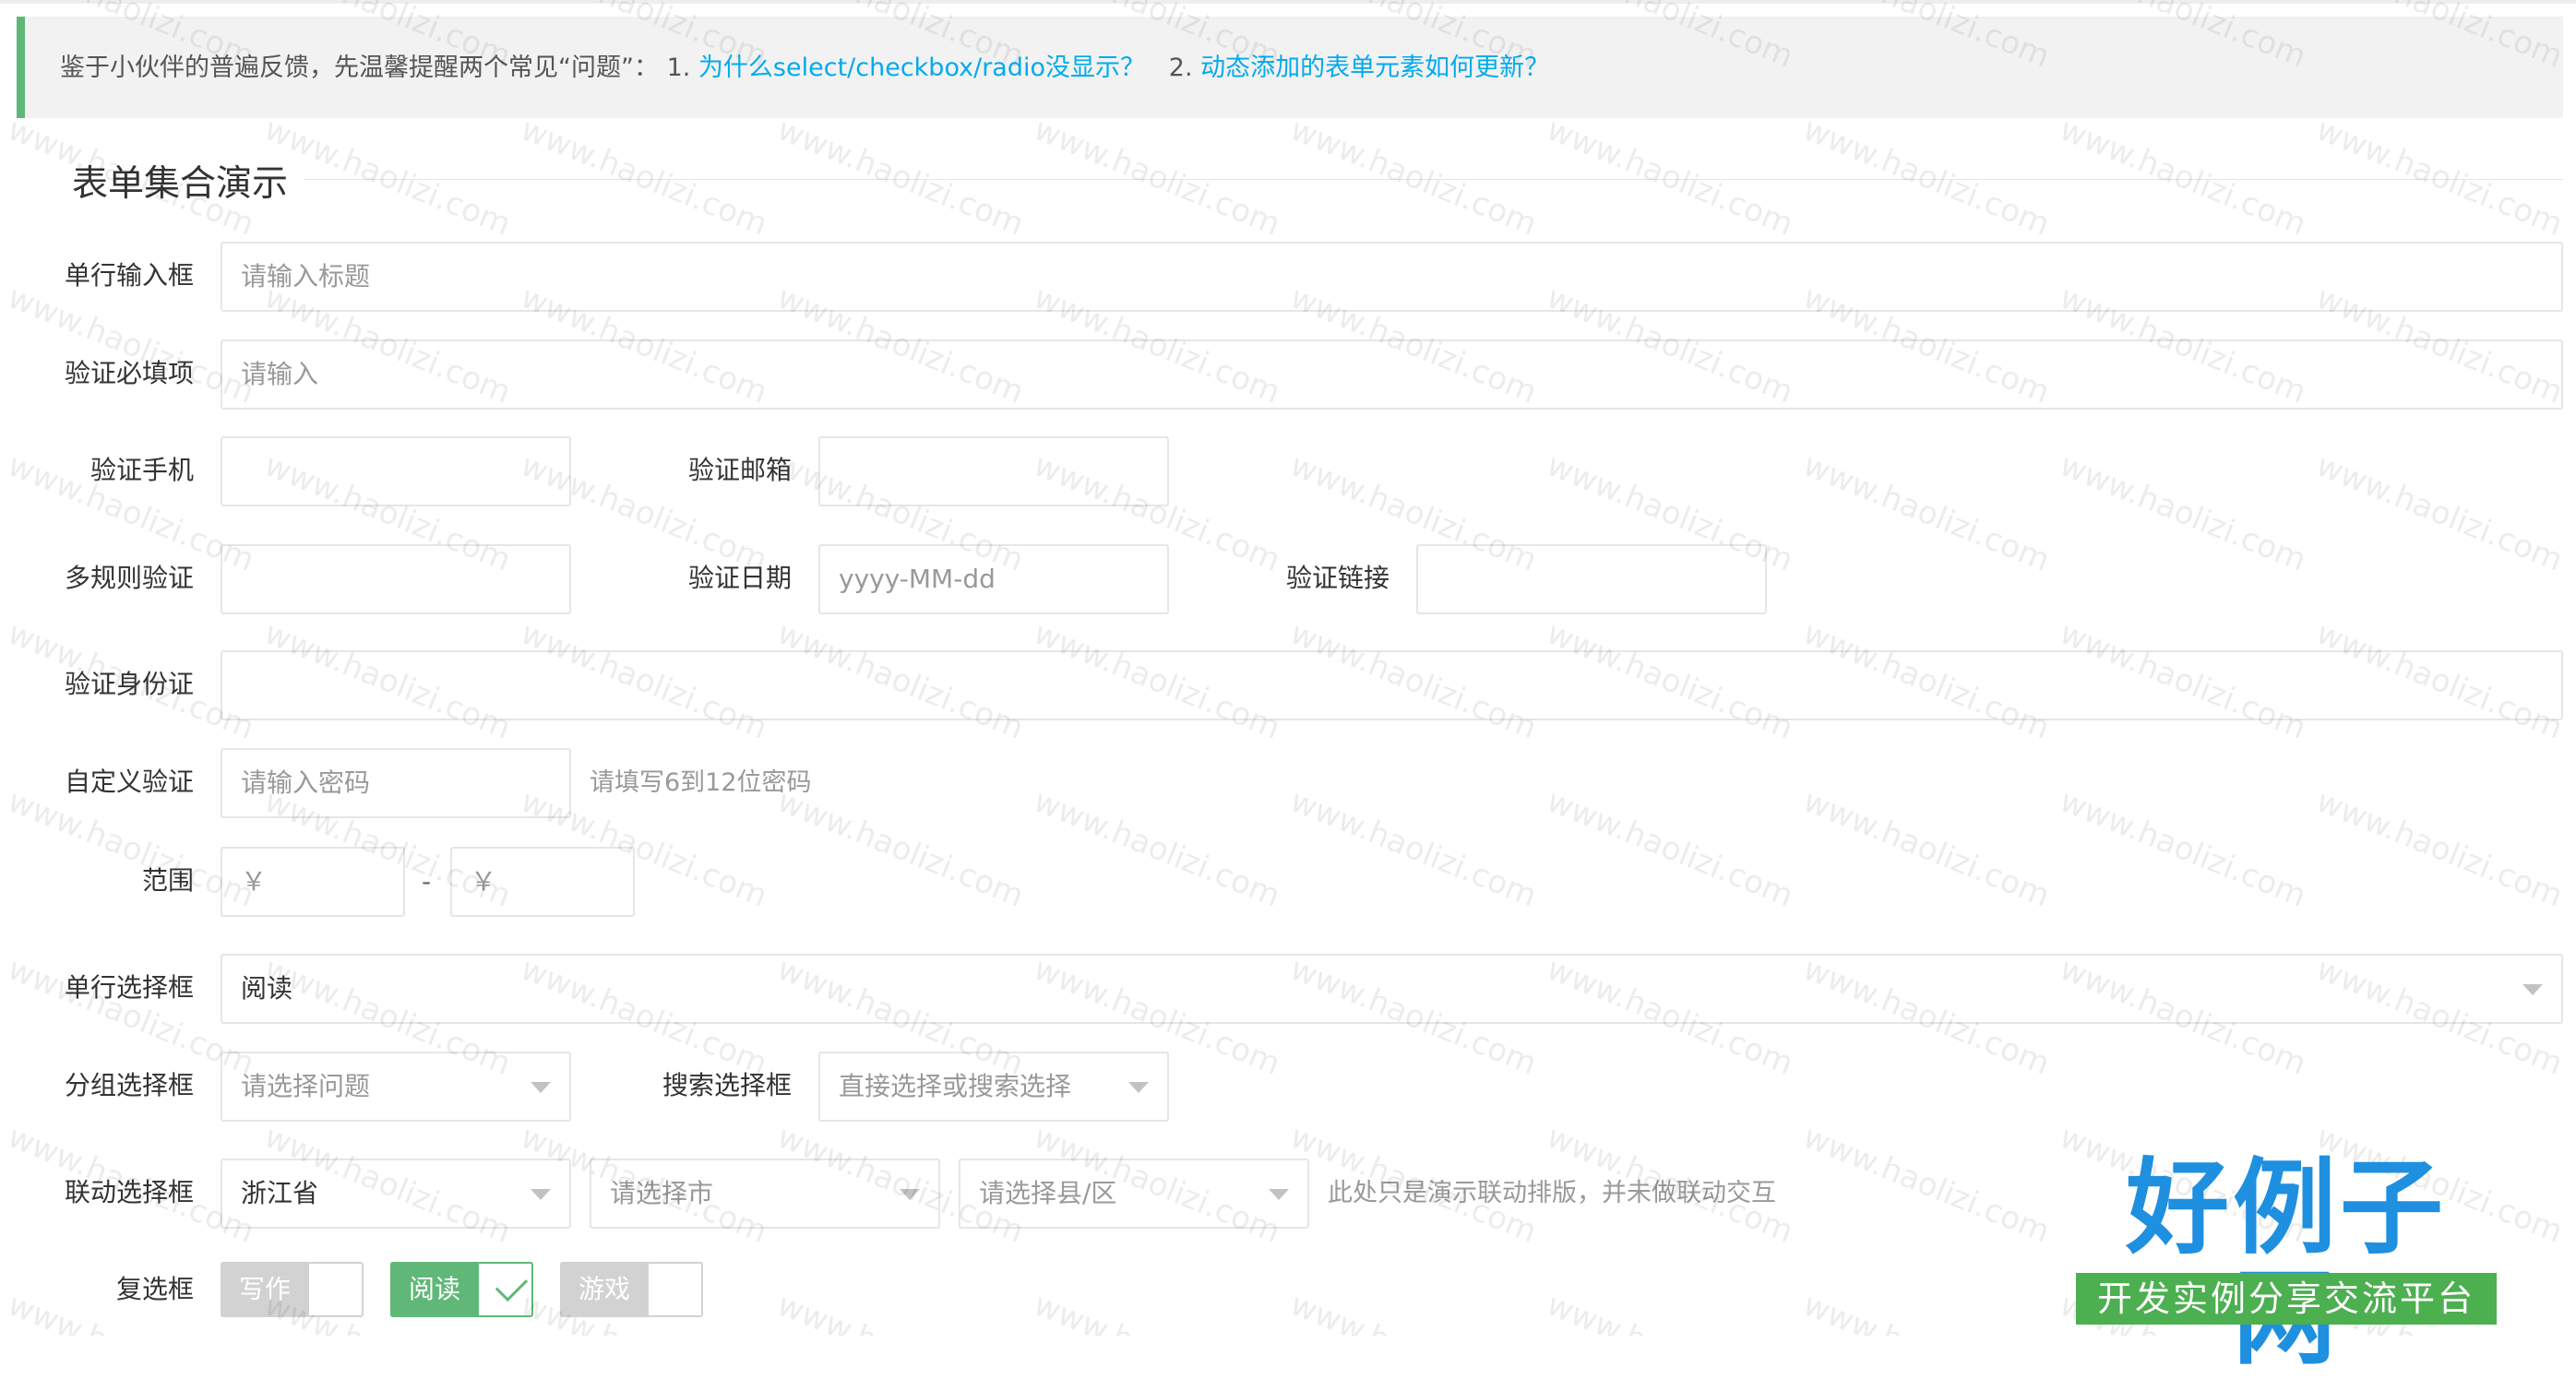 The height and width of the screenshot is (1379, 2576). Describe the element at coordinates (765, 1194) in the screenshot. I see `city-select: 请选择市` at that location.